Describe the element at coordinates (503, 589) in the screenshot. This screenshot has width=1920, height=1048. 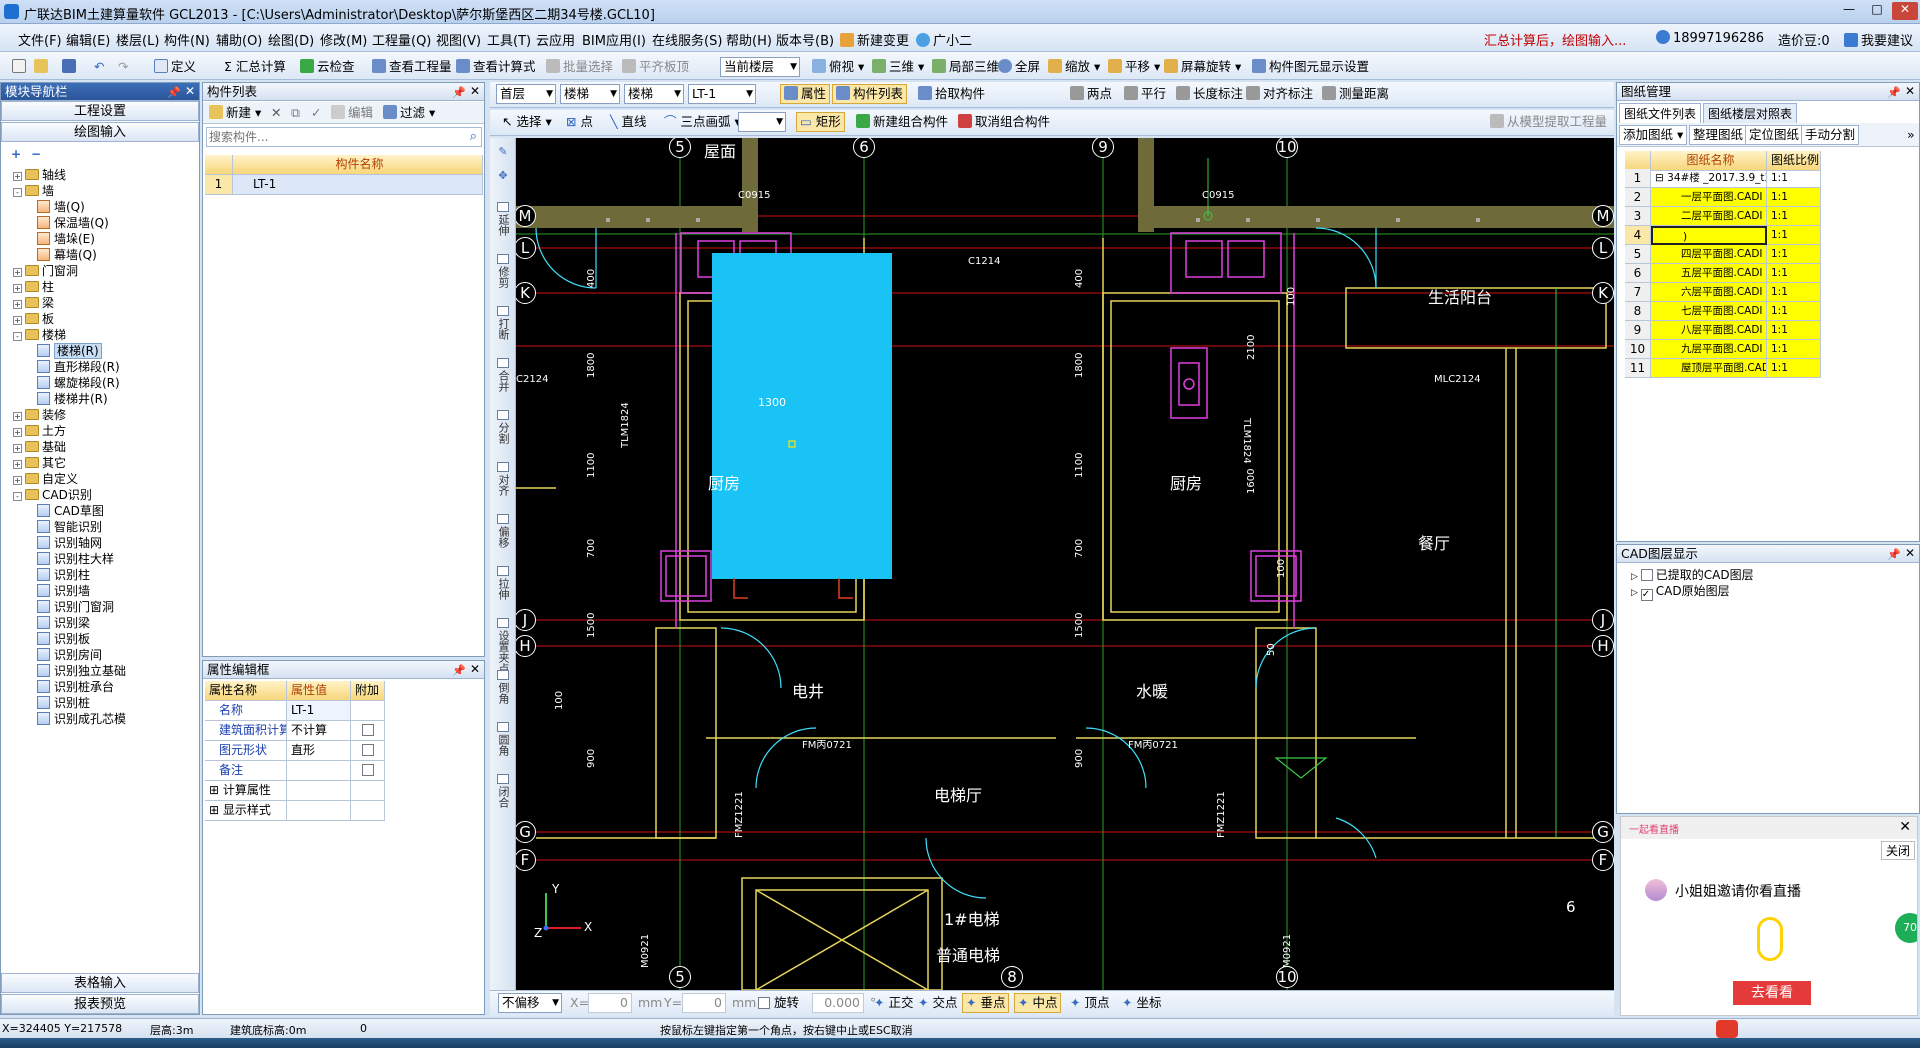
I see `side-tool-button: 拉伸` at that location.